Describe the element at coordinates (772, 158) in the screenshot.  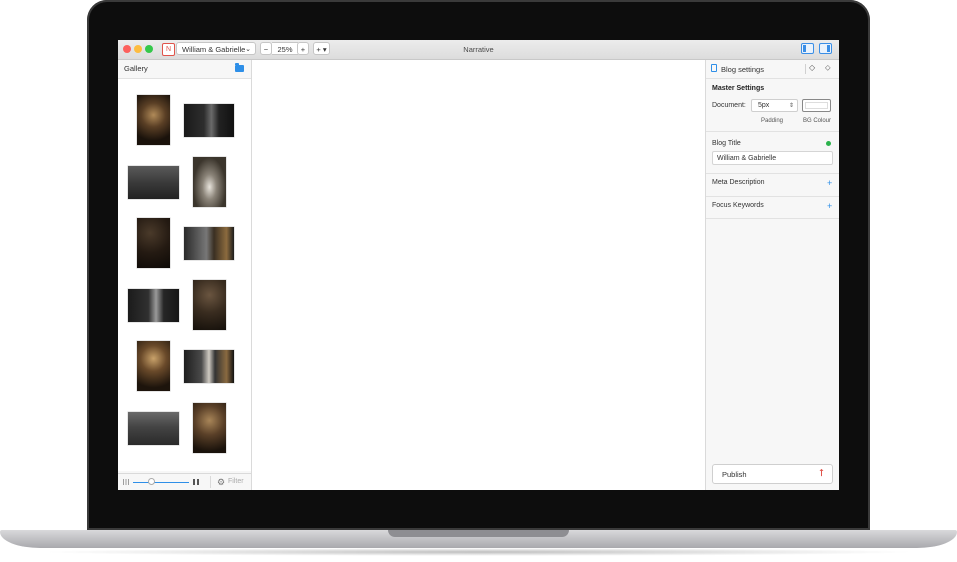
I see `blog-title-input: William & Gabrielle` at that location.